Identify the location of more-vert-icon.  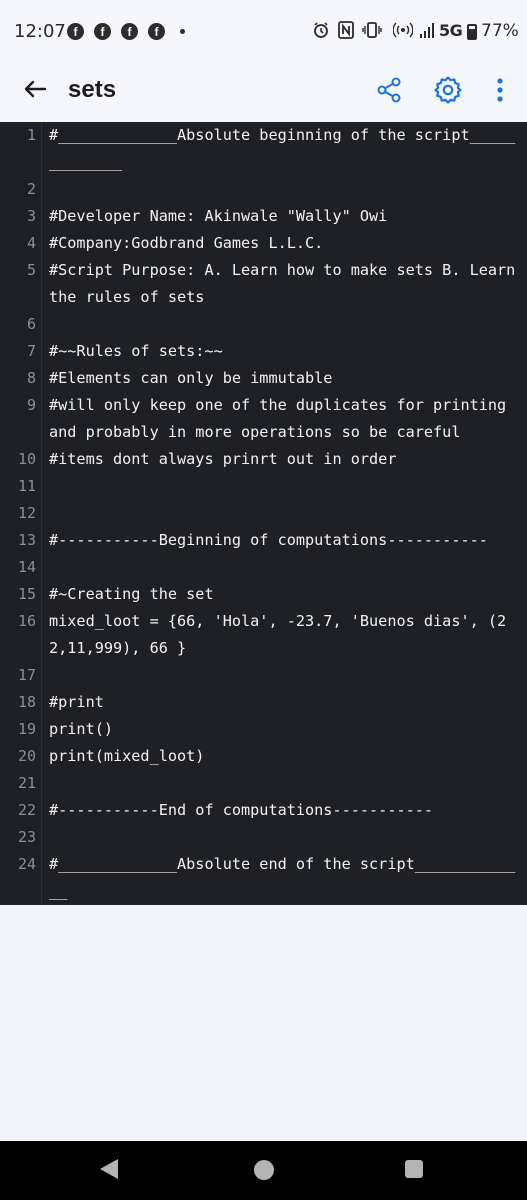
(500, 90).